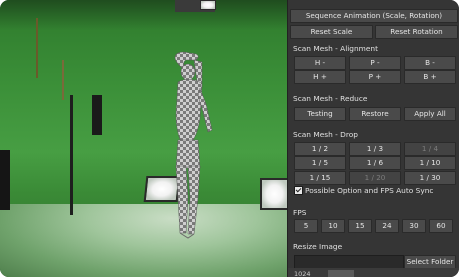 The height and width of the screenshot is (279, 462). What do you see at coordinates (414, 226) in the screenshot?
I see `fps-30-button: 30` at bounding box center [414, 226].